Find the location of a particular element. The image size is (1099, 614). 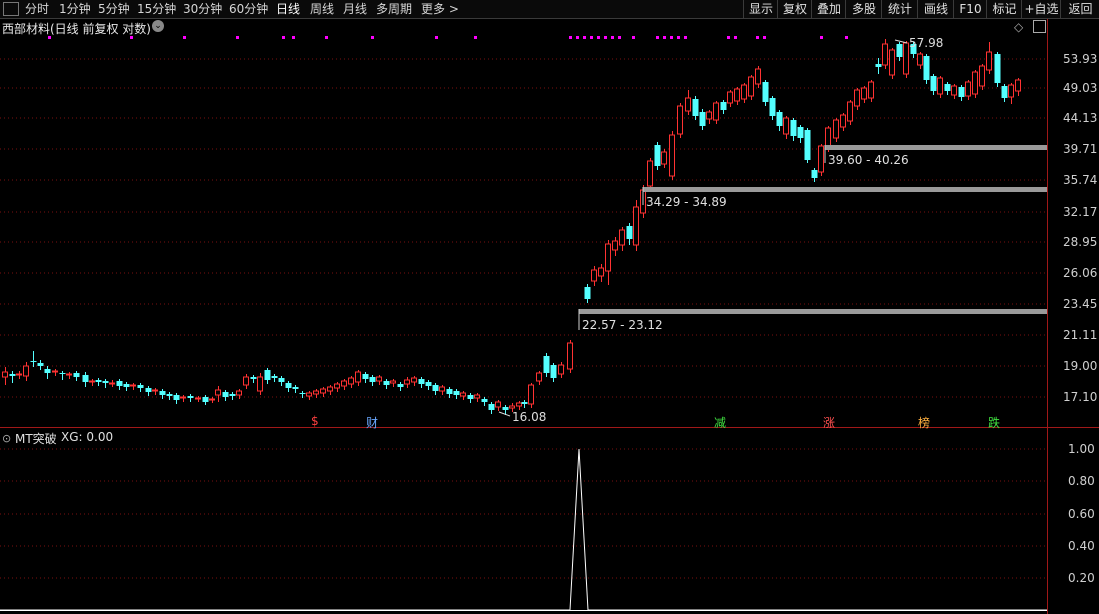

tab-30min: 30分钟 is located at coordinates (202, 9).